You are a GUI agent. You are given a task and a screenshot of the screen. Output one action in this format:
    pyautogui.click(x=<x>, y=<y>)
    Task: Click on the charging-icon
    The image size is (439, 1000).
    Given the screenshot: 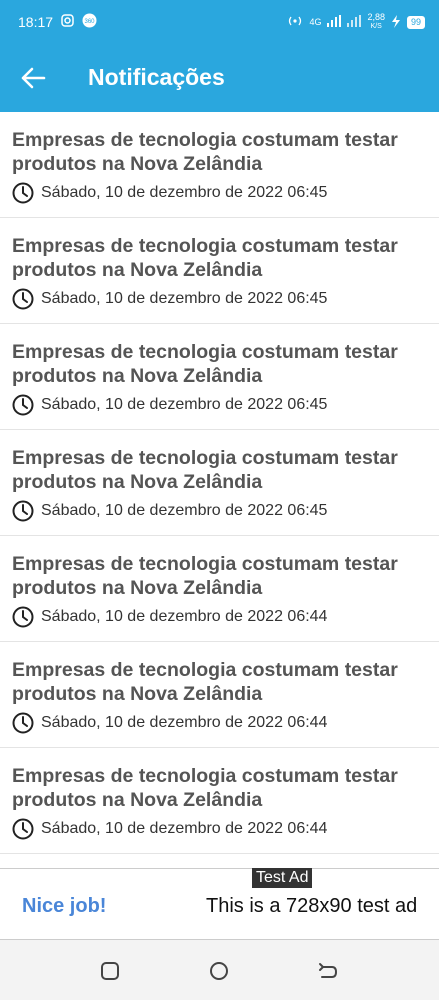 What is the action you would take?
    pyautogui.click(x=396, y=22)
    